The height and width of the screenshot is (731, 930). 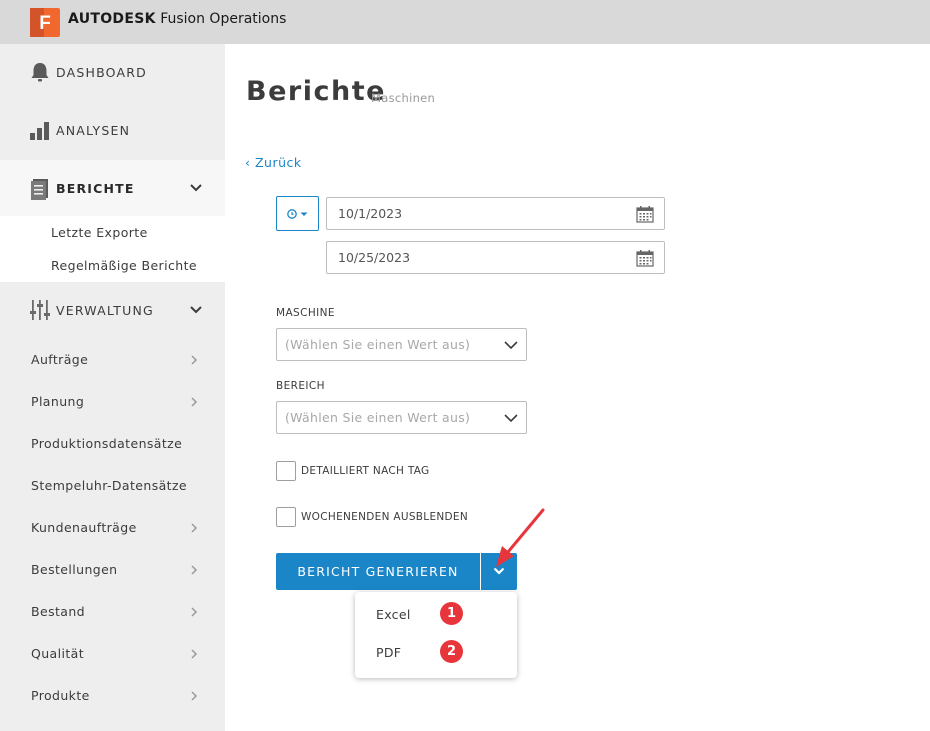 What do you see at coordinates (221, 19) in the screenshot?
I see `brand-rest: Fusion Operations` at bounding box center [221, 19].